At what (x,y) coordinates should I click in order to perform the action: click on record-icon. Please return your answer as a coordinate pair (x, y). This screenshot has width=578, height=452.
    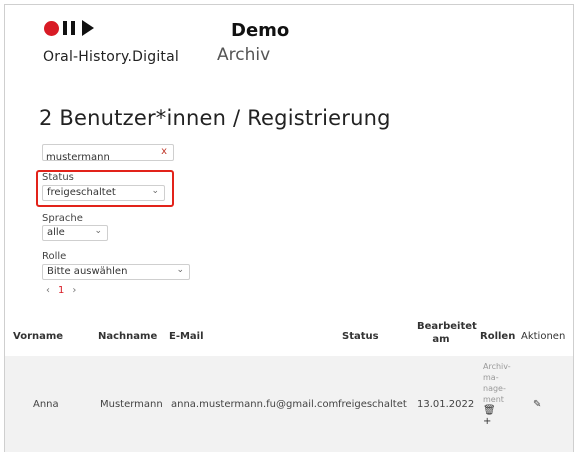
    Looking at the image, I should click on (51, 28).